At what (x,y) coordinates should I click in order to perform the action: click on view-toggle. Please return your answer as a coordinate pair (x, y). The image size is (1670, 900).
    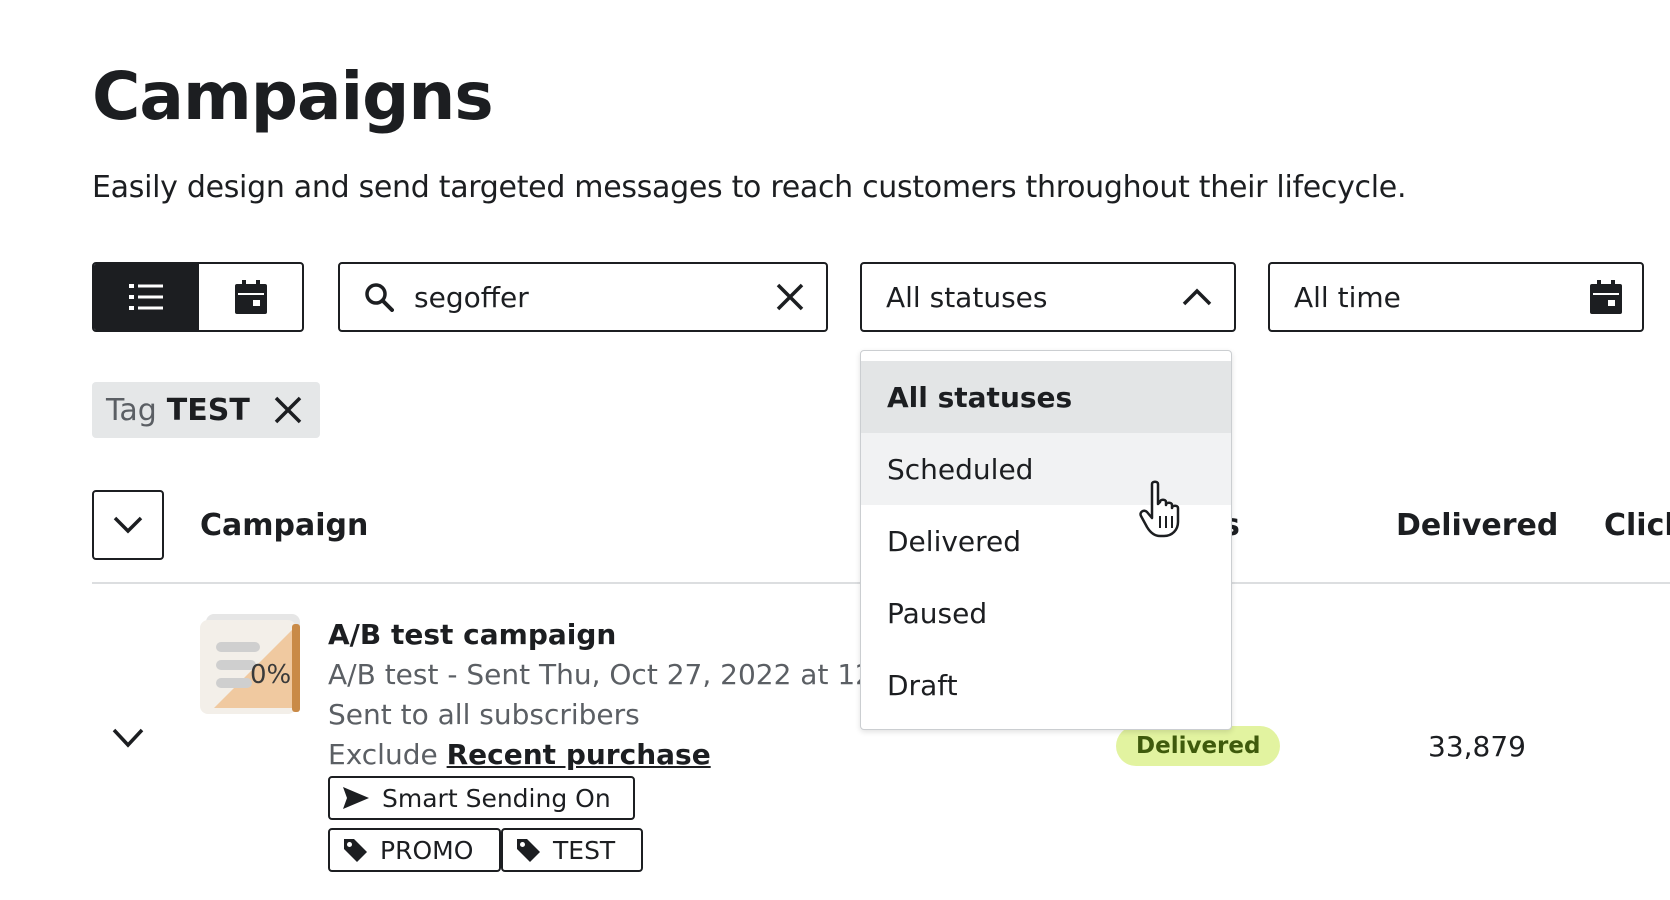
    Looking at the image, I should click on (198, 297).